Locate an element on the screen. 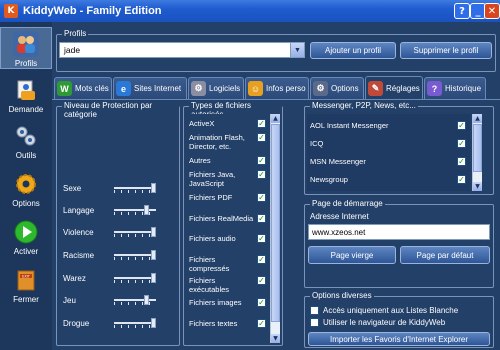 The width and height of the screenshot is (500, 350). whitelist-only-checkbox is located at coordinates (314, 310).